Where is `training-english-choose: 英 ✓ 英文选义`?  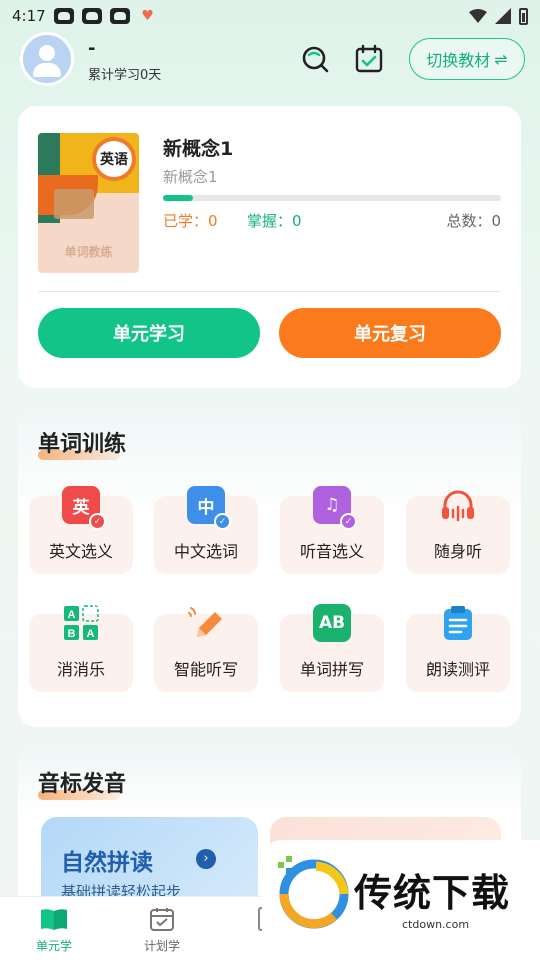 training-english-choose: 英 ✓ 英文选义 is located at coordinates (81, 530).